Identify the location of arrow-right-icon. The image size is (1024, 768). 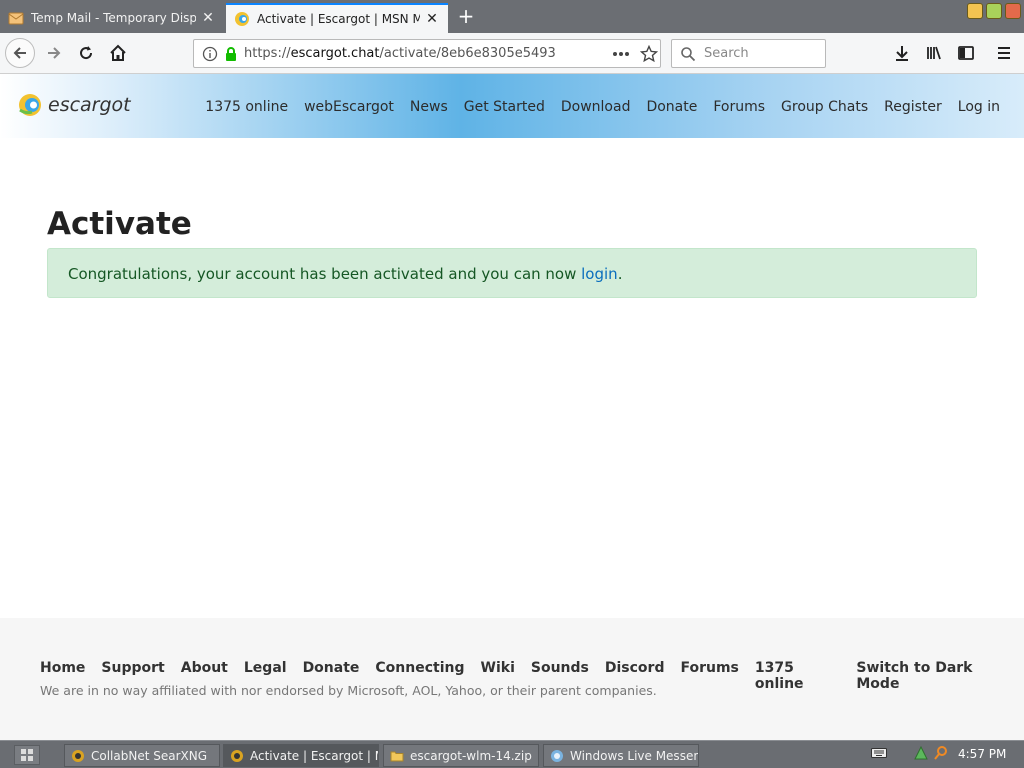
(54, 53).